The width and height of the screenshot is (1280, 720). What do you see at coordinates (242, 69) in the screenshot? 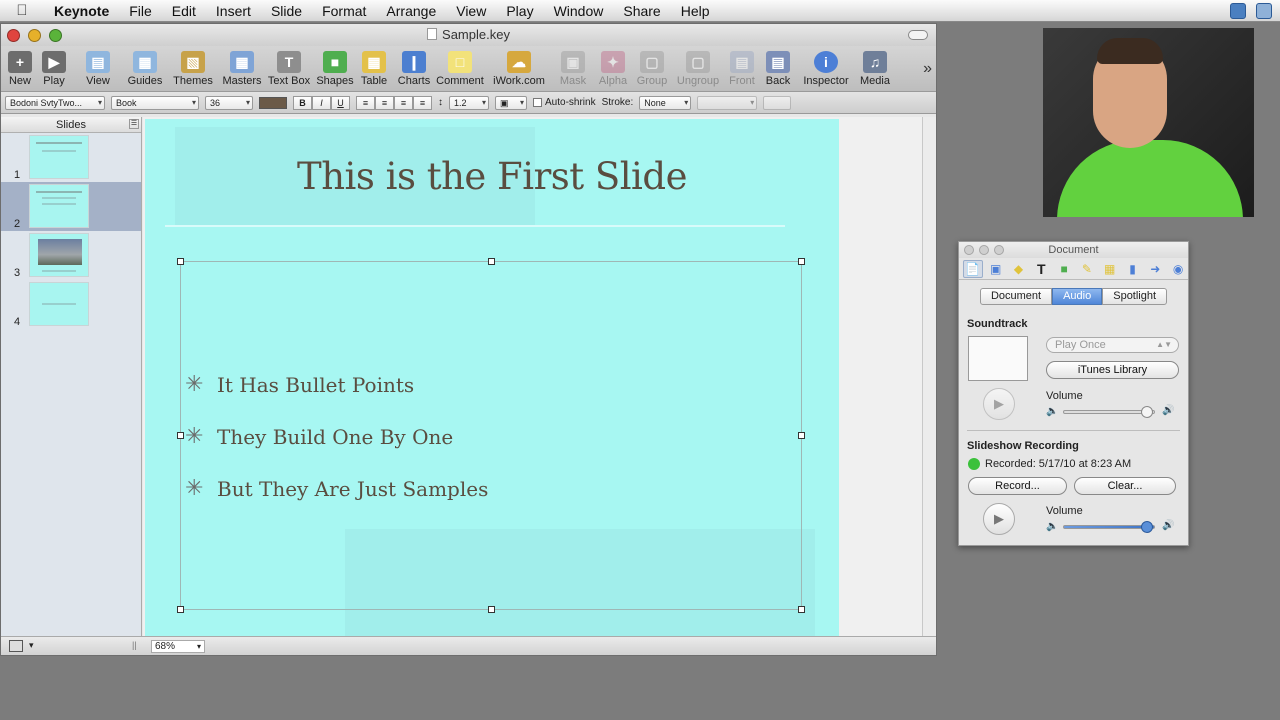
I see `toolbar-masters-button: ▦ Masters` at bounding box center [242, 69].